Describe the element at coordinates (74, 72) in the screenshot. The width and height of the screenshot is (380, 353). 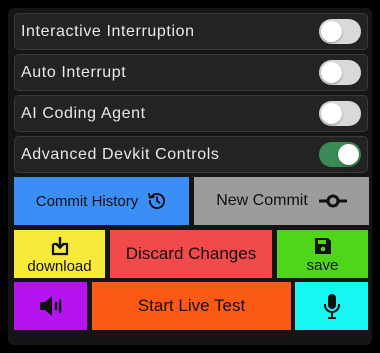
I see `setting-label: Auto Interrupt` at that location.